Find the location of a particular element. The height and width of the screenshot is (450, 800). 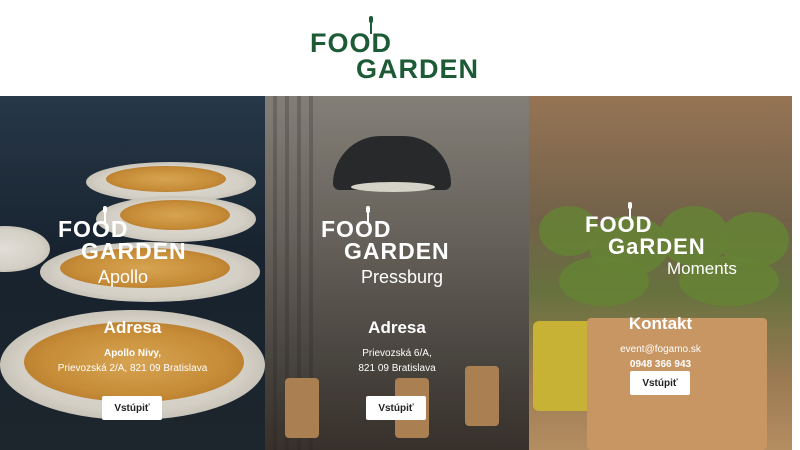

panel-logo-garden: GaRDEN is located at coordinates (657, 246).